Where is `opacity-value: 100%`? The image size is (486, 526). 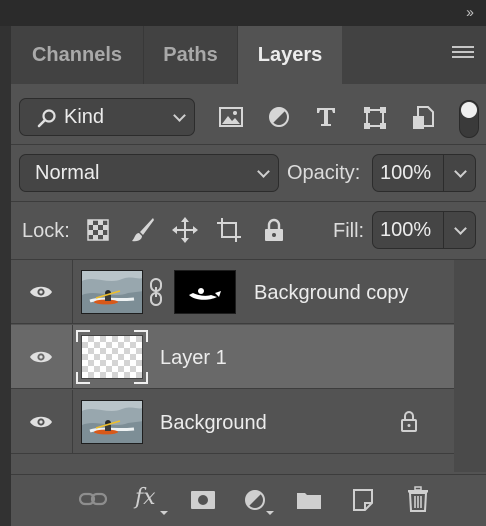 opacity-value: 100% is located at coordinates (406, 172).